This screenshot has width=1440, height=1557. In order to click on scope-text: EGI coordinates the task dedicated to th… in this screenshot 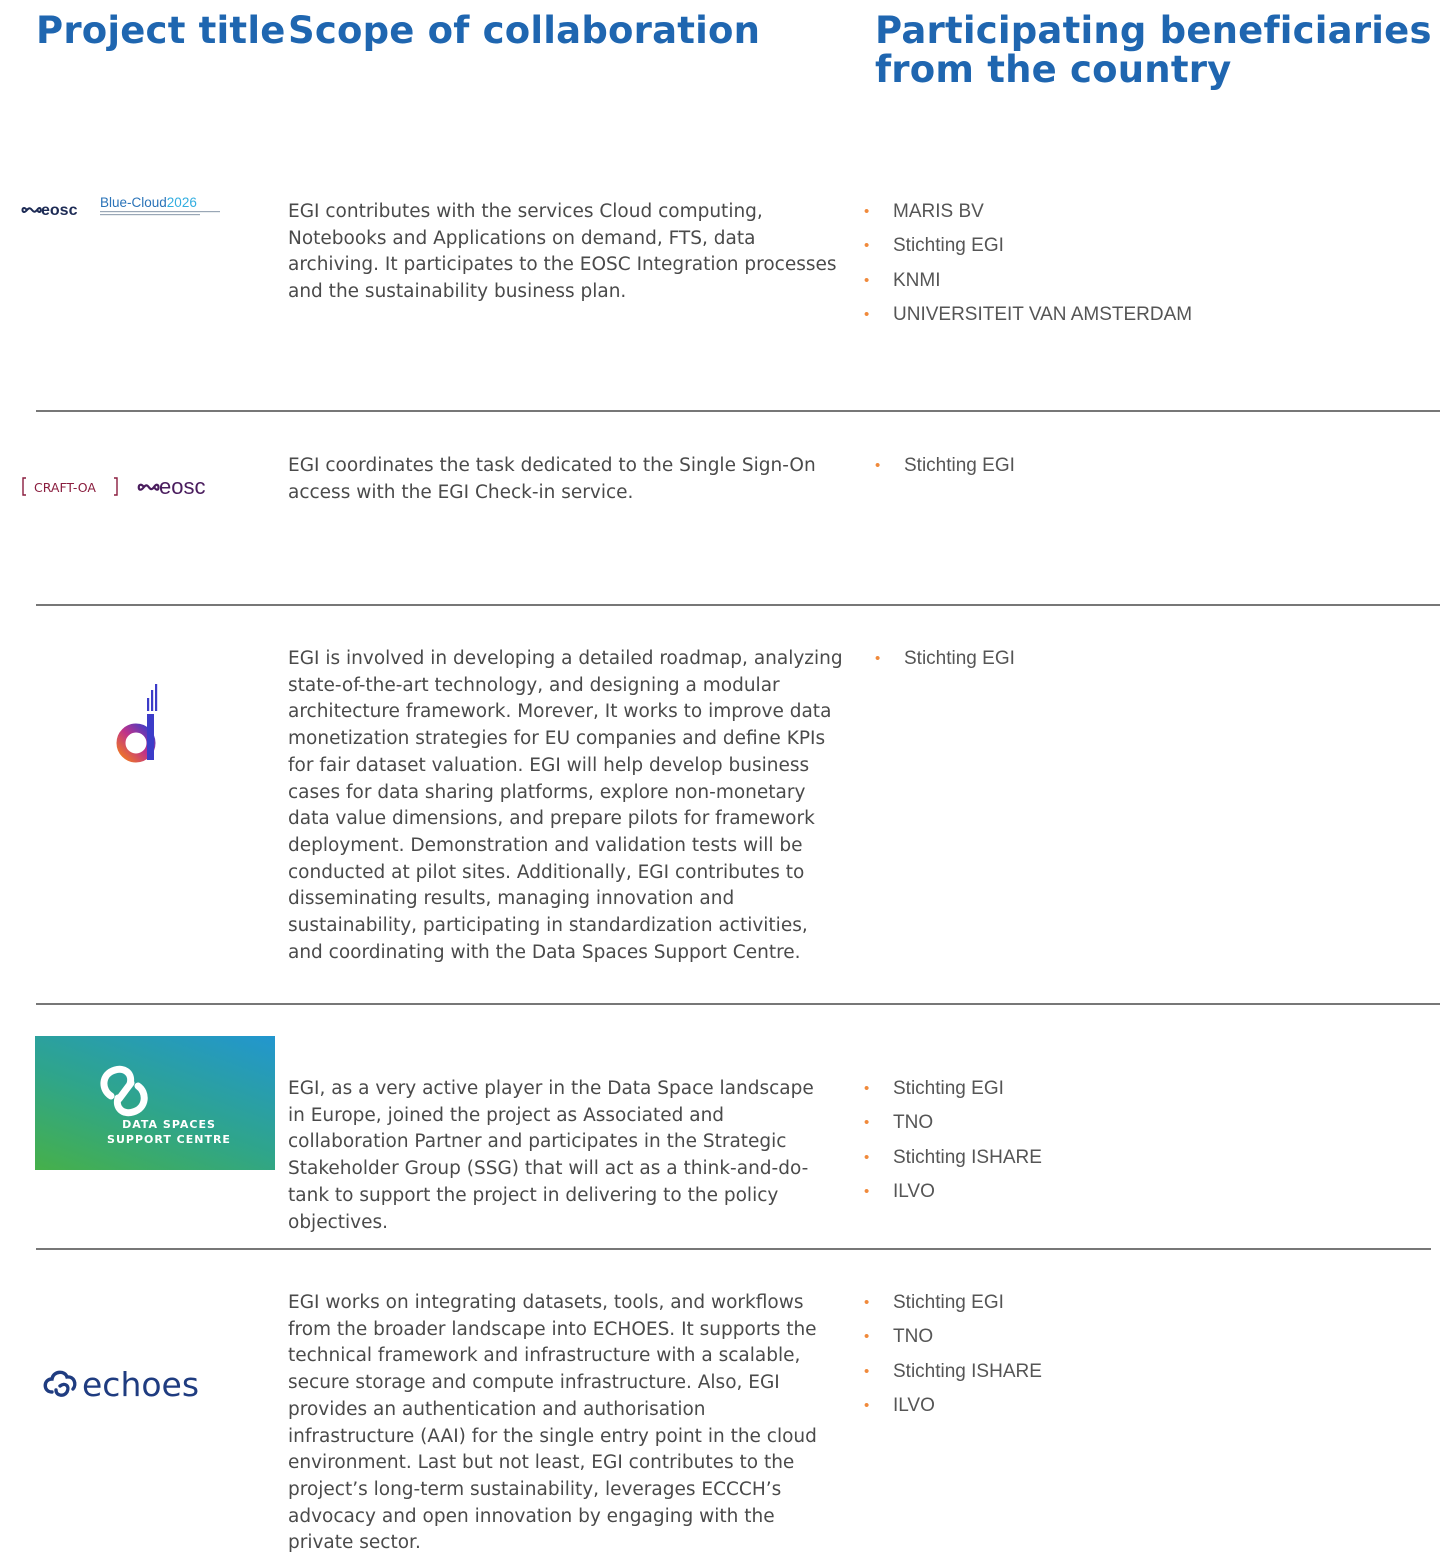, I will do `click(552, 479)`.